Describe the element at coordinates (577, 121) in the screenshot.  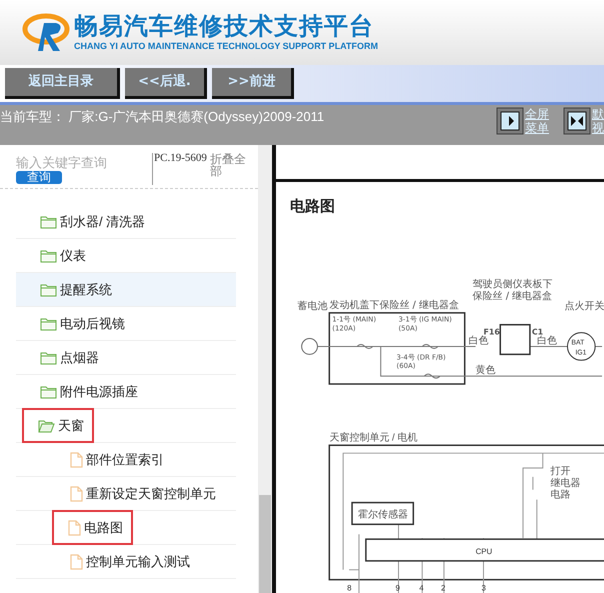
I see `split-view-icon` at that location.